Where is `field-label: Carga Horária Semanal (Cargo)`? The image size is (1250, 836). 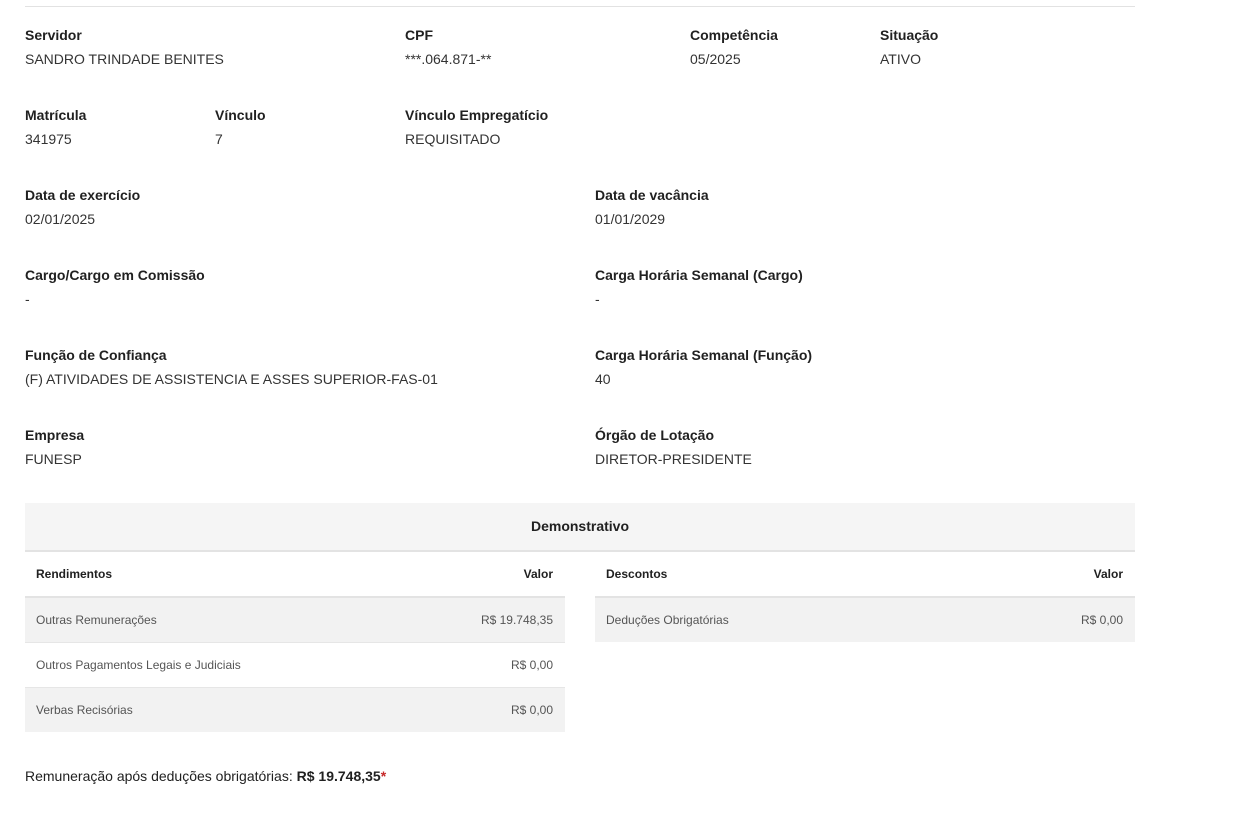 field-label: Carga Horária Semanal (Cargo) is located at coordinates (699, 275).